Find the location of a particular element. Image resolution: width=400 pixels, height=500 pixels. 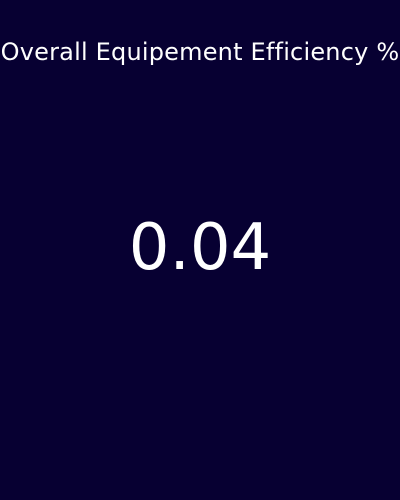

kpi-title: Overall Equipement Efficiency % is located at coordinates (200, 52).